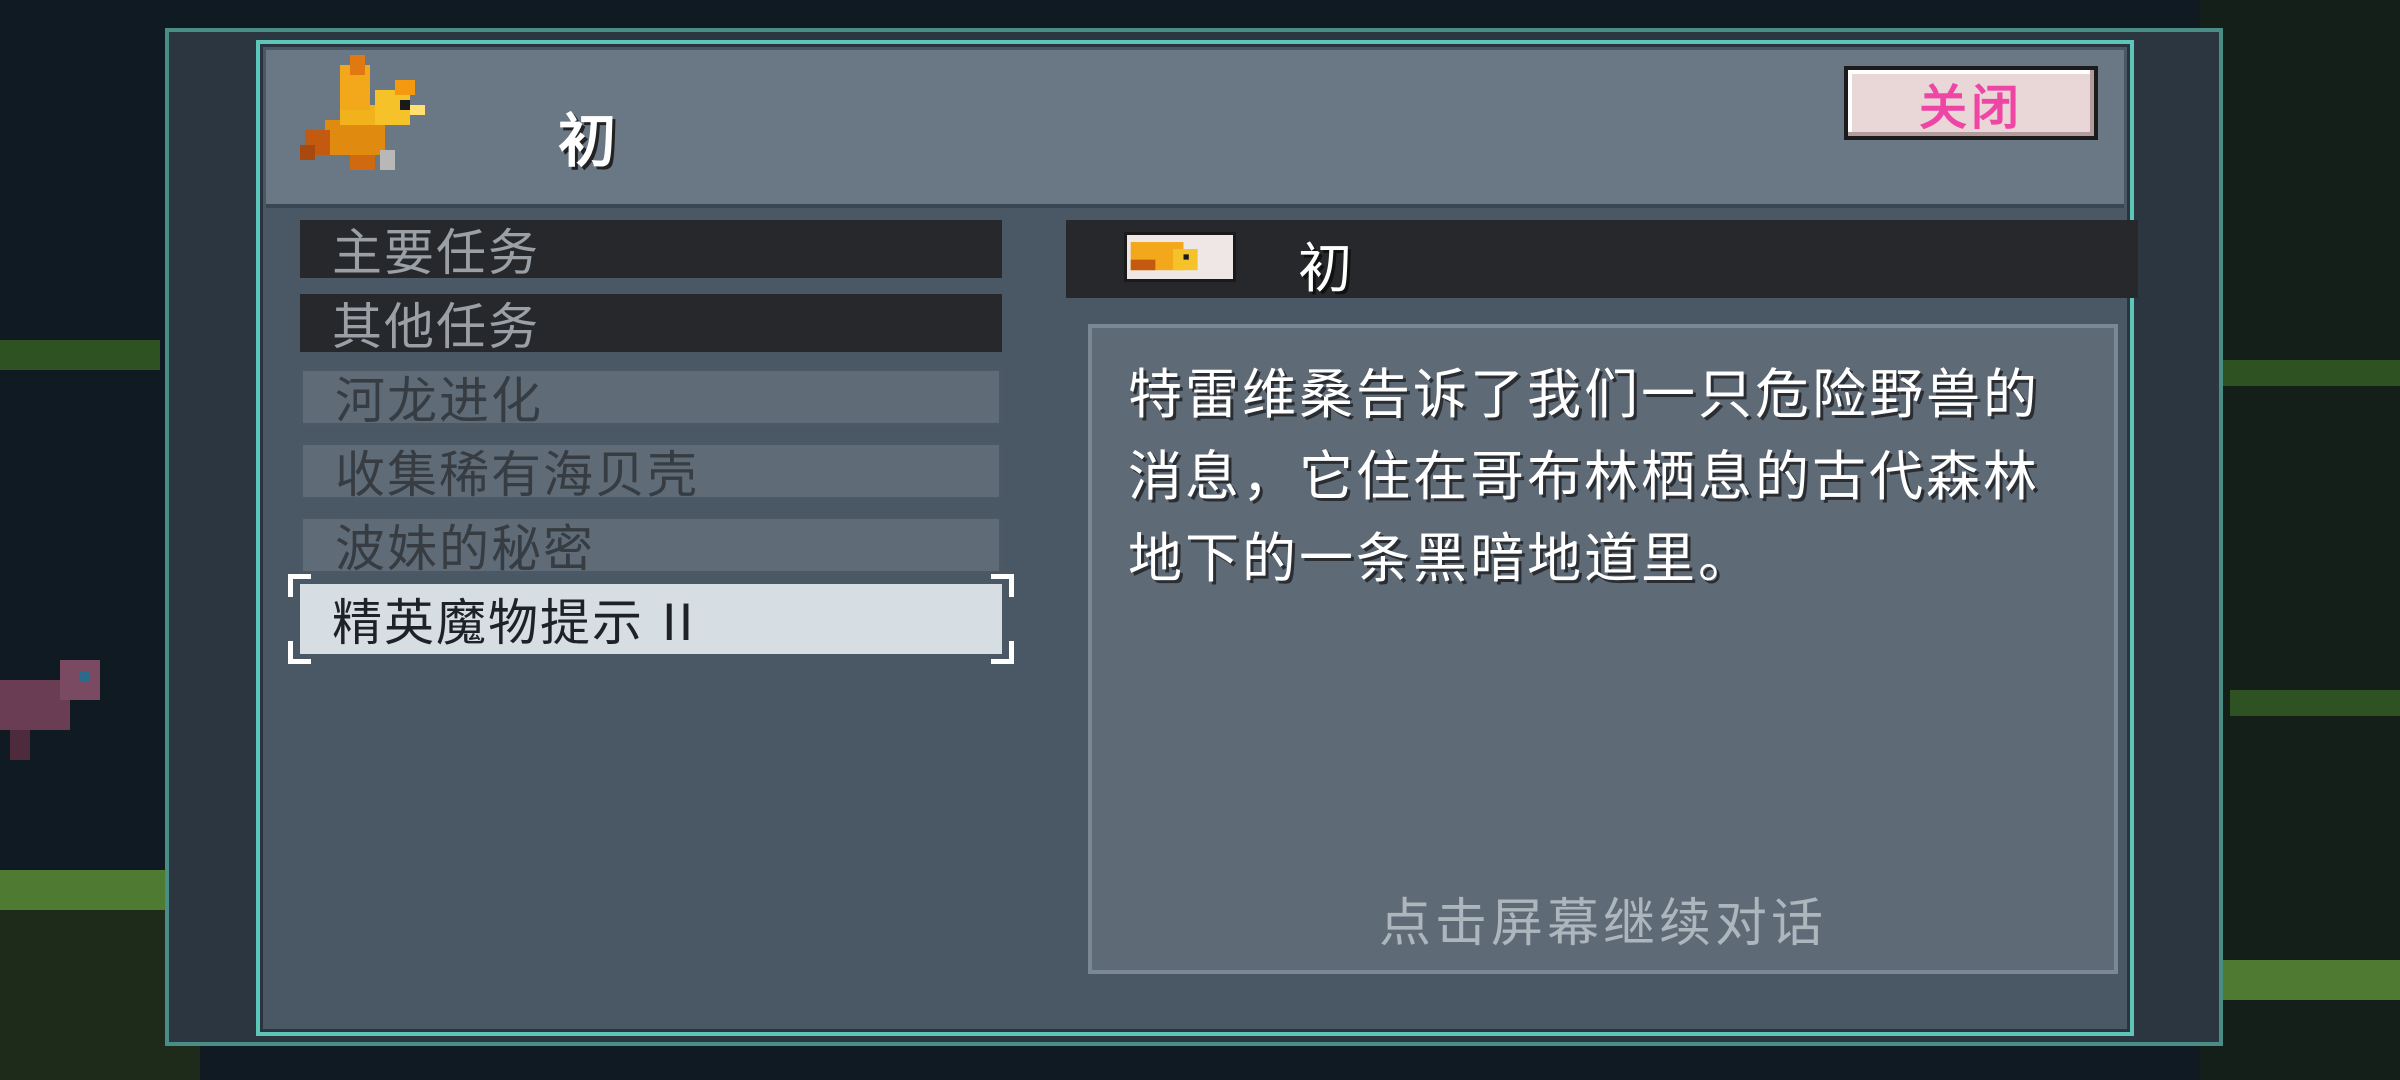 Image resolution: width=2400 pixels, height=1080 pixels. What do you see at coordinates (651, 547) in the screenshot?
I see `quest-item-secret: 波妹的秘密` at bounding box center [651, 547].